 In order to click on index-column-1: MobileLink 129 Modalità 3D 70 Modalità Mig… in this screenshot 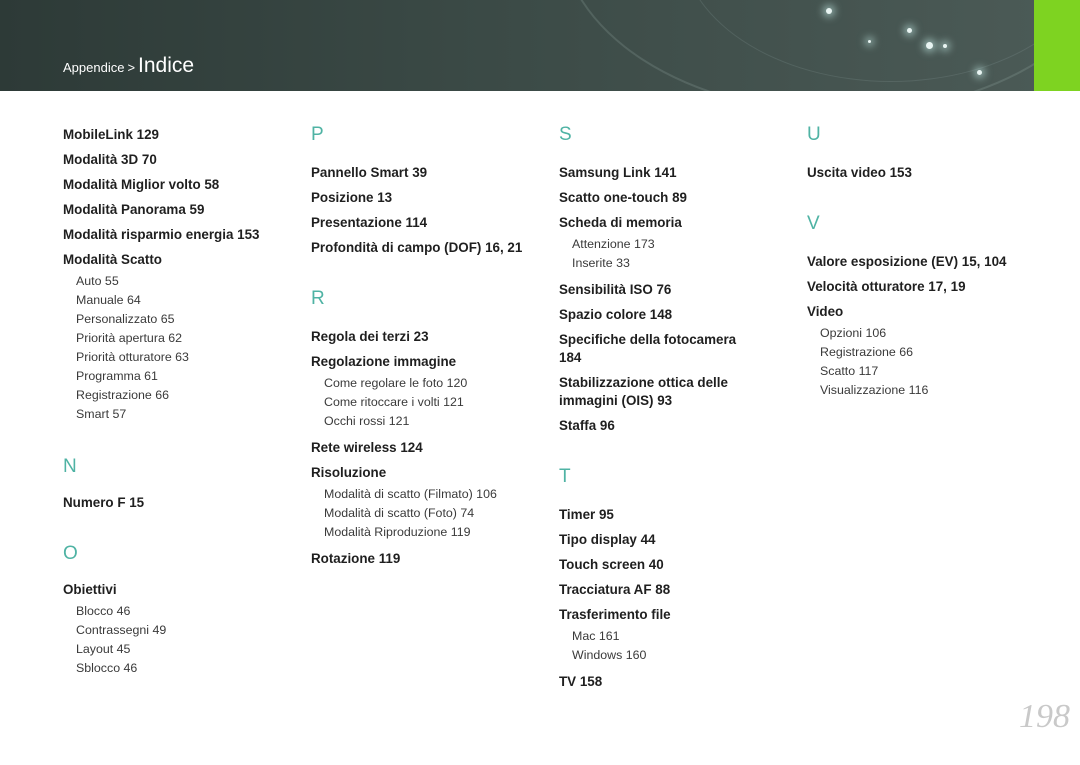, I will do `click(161, 402)`.